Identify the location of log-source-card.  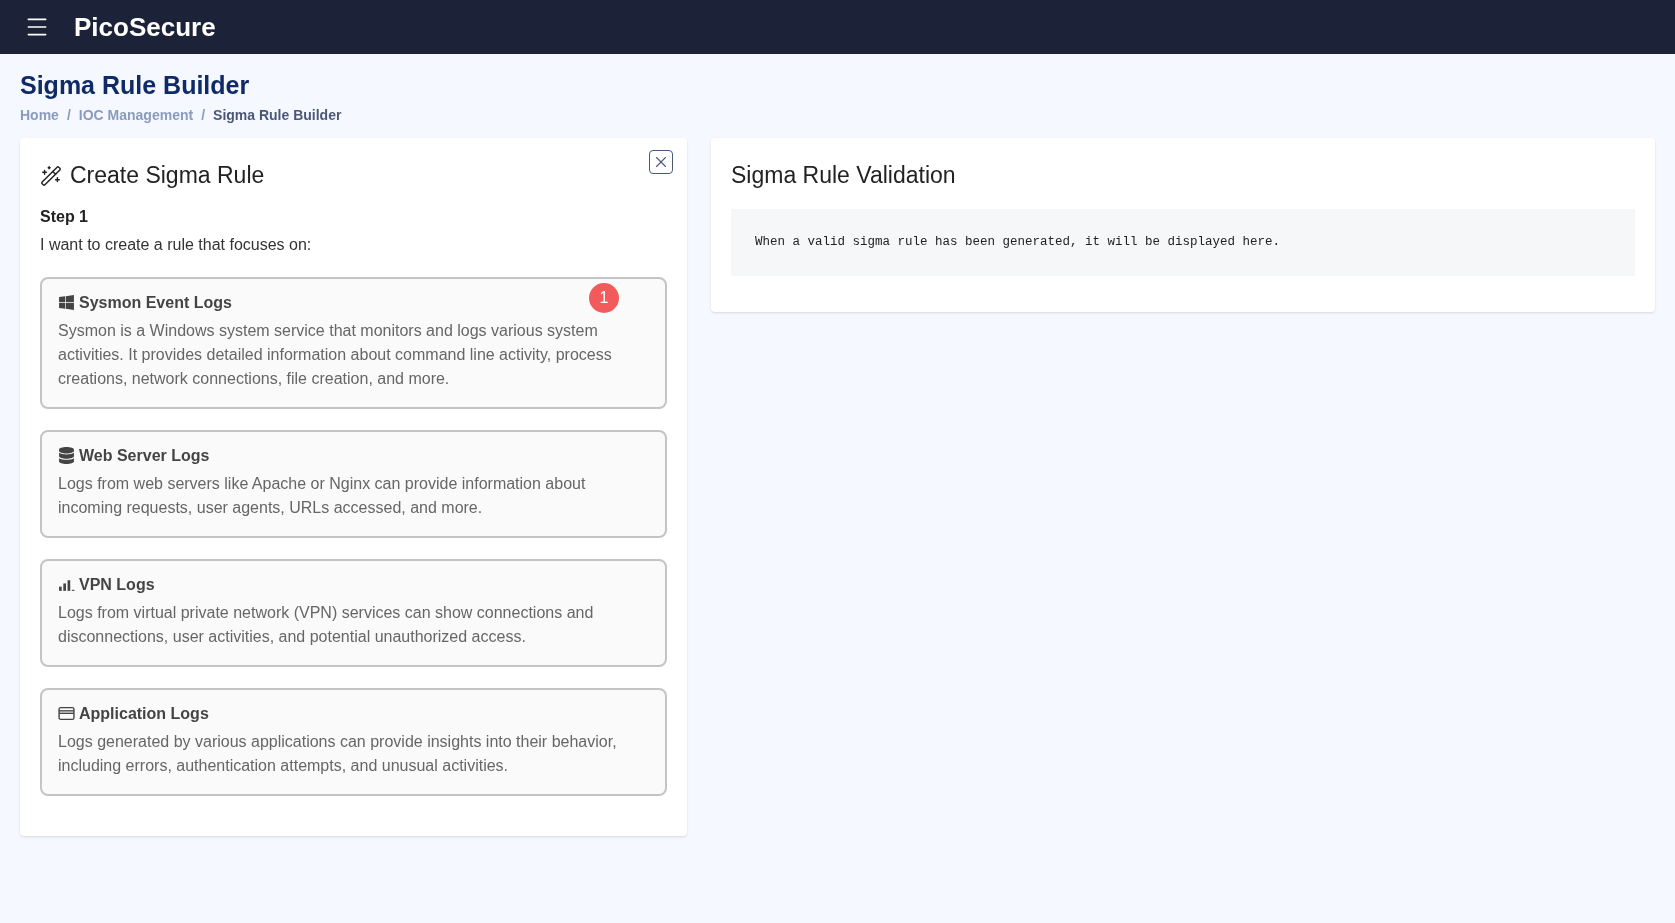
(353, 342).